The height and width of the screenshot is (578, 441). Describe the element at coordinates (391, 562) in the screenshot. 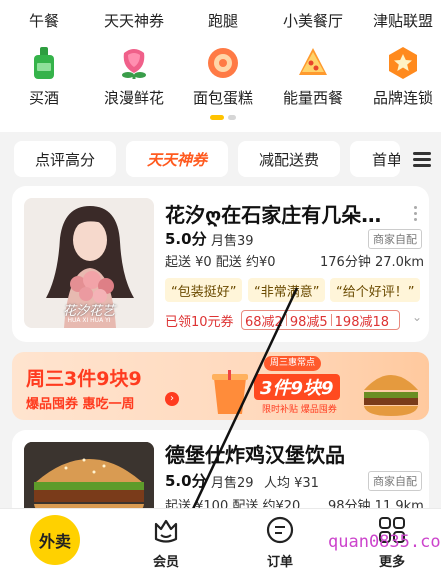

I see `nav-label: 更多` at that location.